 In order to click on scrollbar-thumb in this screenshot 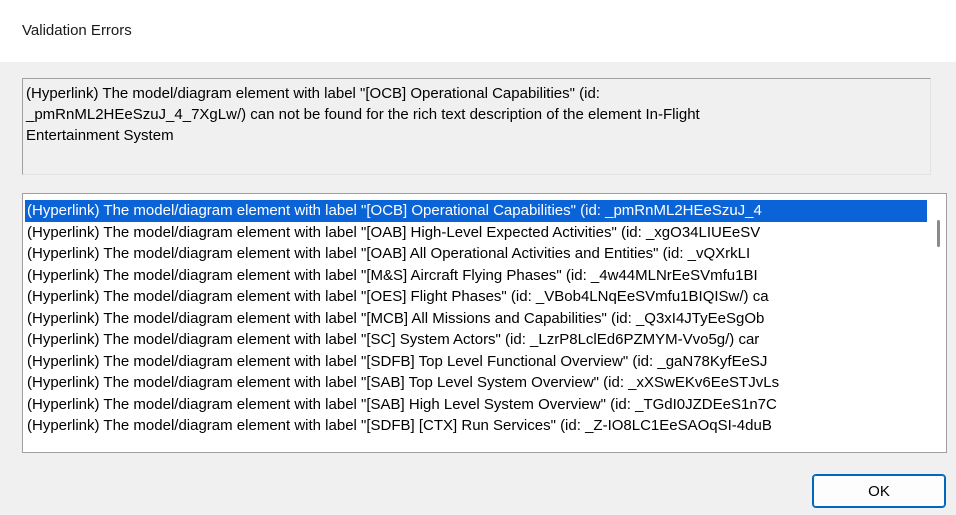, I will do `click(938, 233)`.